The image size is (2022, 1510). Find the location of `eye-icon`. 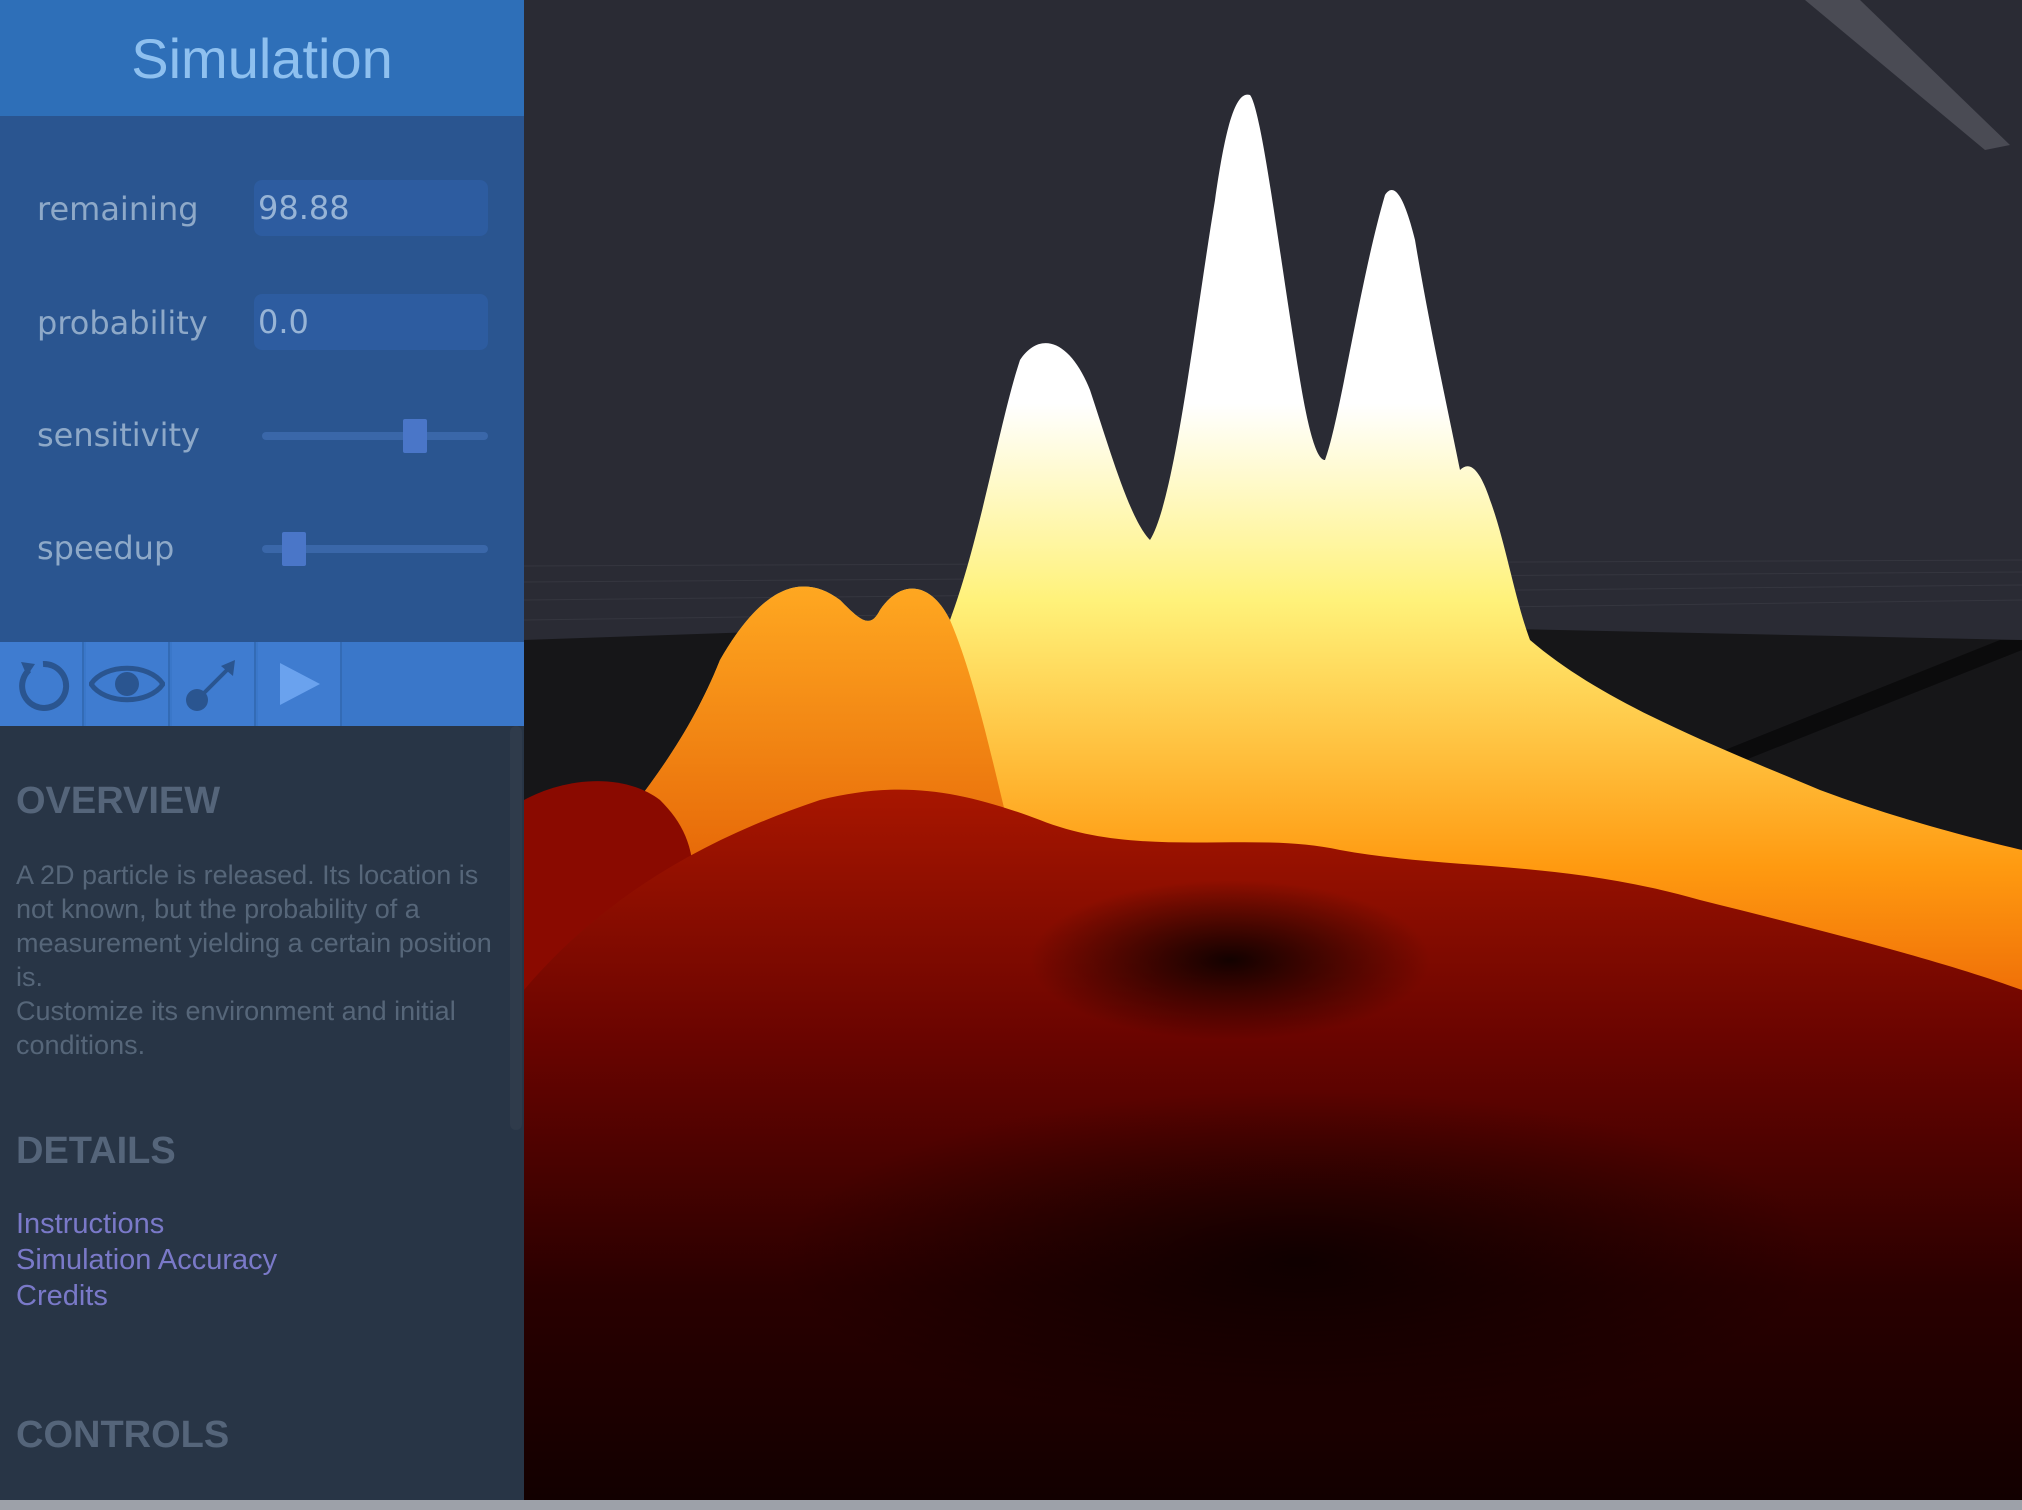

eye-icon is located at coordinates (127, 684).